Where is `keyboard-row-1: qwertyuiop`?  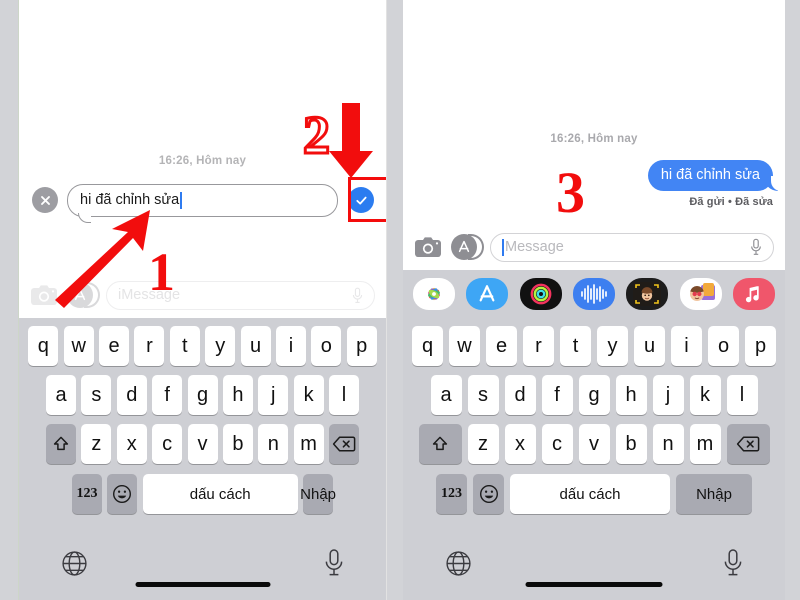 keyboard-row-1: qwertyuiop is located at coordinates (202, 342).